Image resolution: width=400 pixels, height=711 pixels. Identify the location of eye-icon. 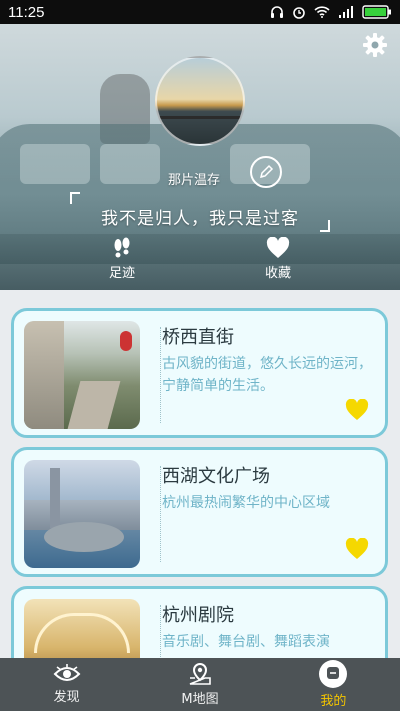
(67, 672).